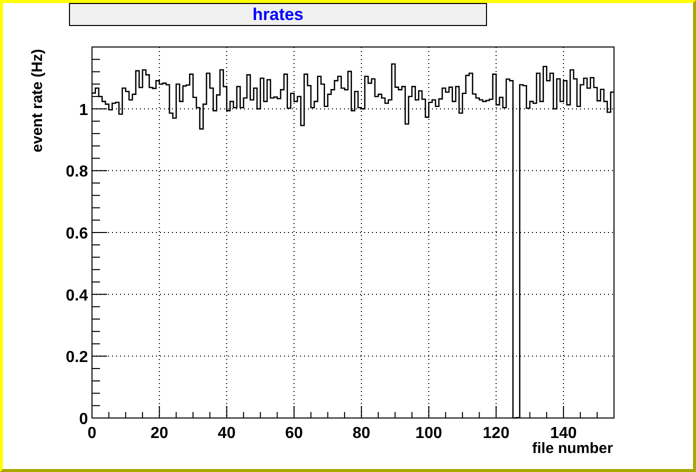 The width and height of the screenshot is (696, 472). Describe the element at coordinates (77, 357) in the screenshot. I see `tick-label: 0.2` at that location.